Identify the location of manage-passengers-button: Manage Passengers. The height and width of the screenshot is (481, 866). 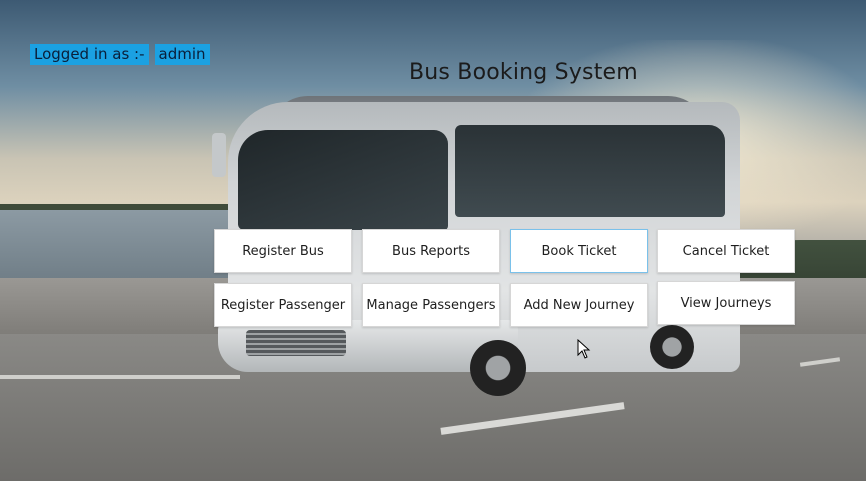
(431, 305).